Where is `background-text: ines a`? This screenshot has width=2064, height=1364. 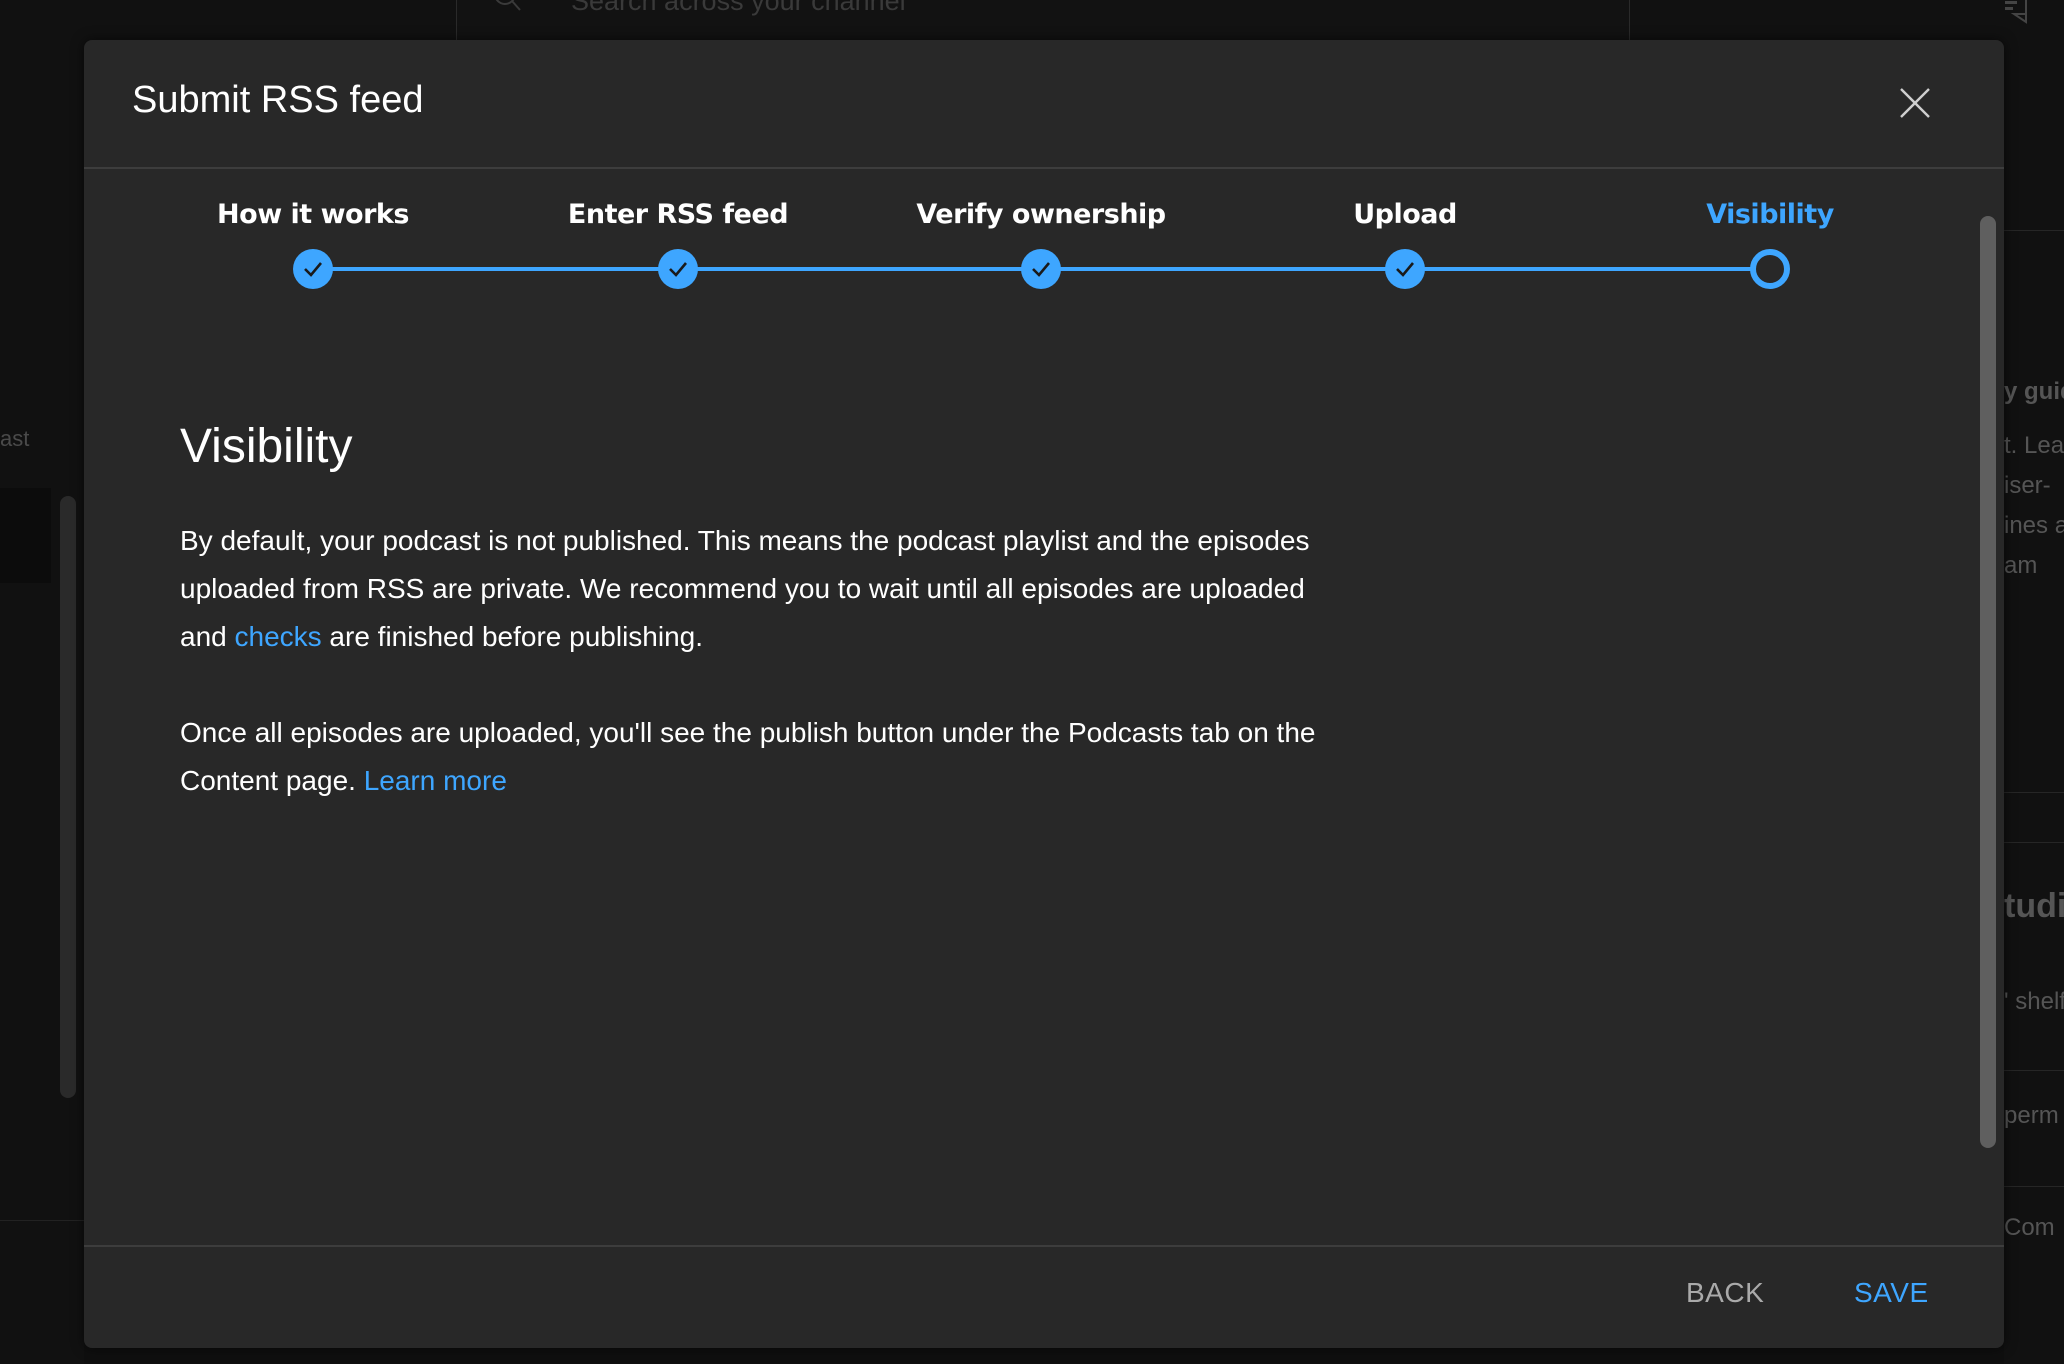 background-text: ines a is located at coordinates (2034, 525).